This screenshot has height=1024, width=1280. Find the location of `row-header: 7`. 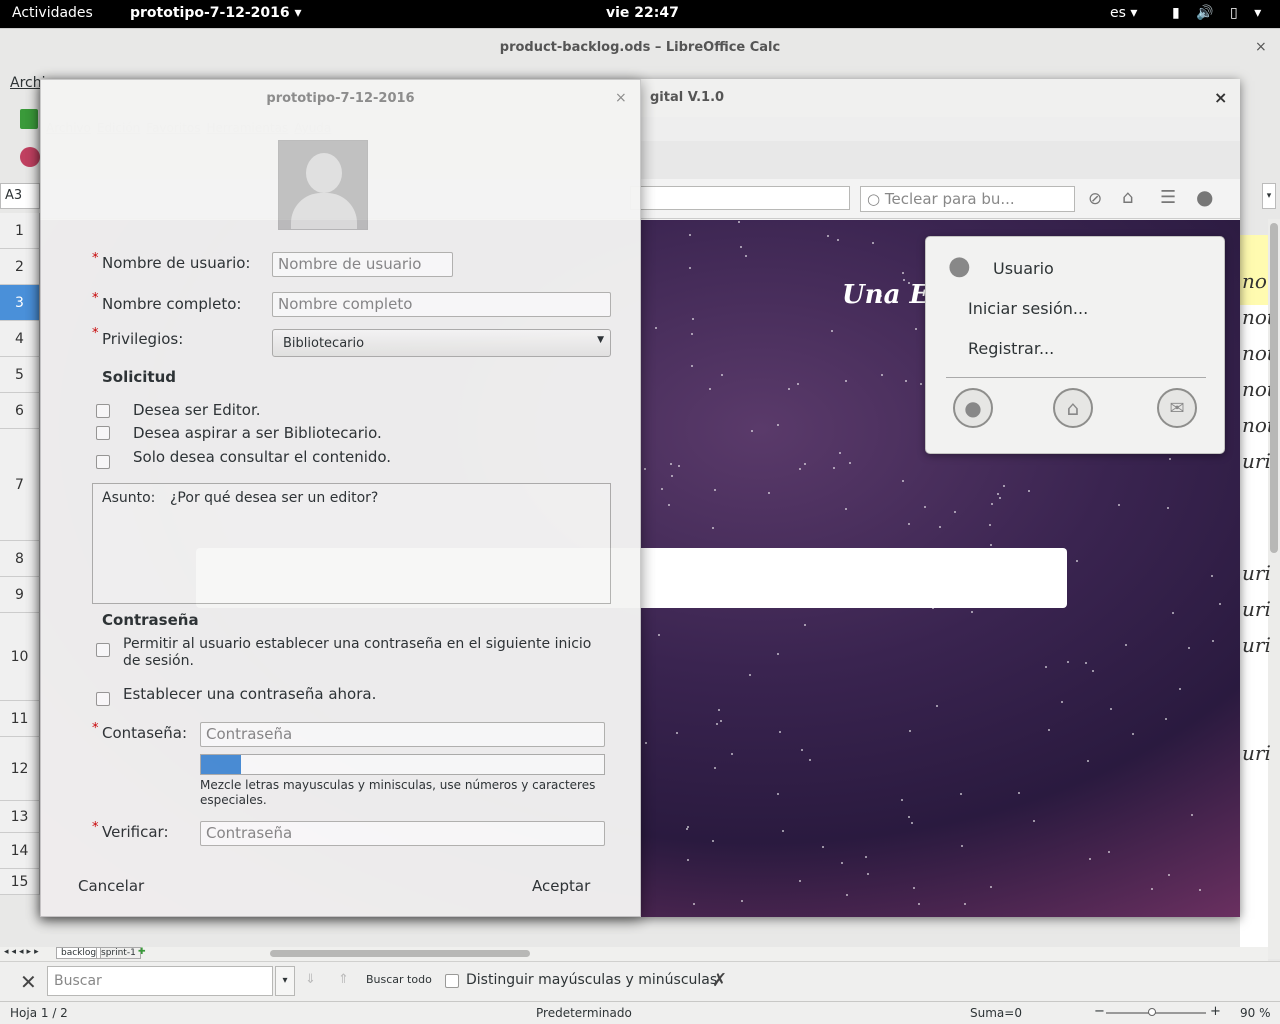

row-header: 7 is located at coordinates (20, 485).